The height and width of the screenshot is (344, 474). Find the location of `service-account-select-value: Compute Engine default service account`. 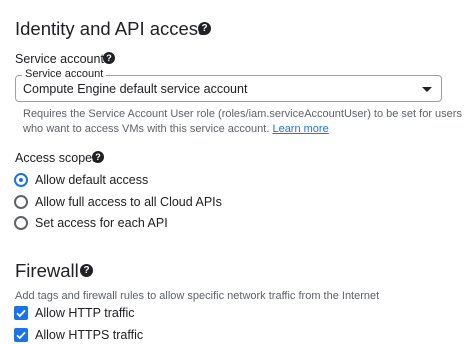

service-account-select-value: Compute Engine default service account is located at coordinates (135, 89).